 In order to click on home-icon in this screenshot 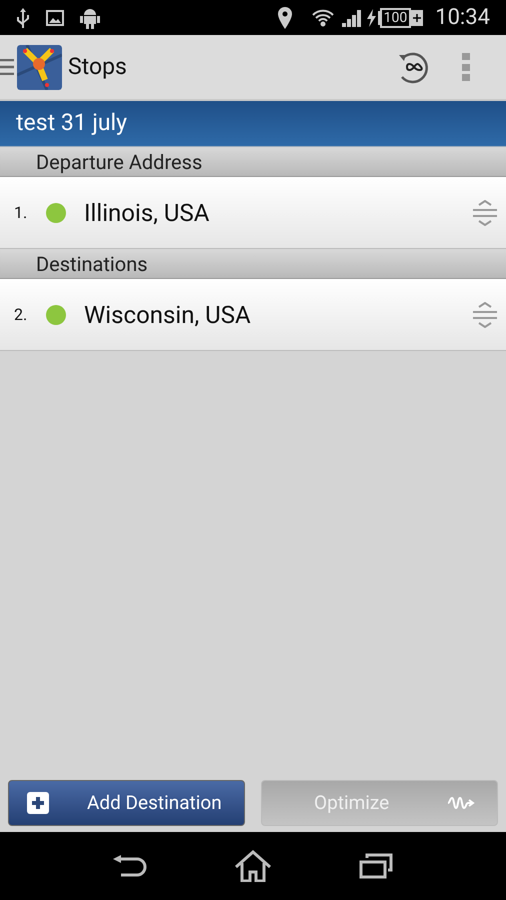, I will do `click(253, 866)`.